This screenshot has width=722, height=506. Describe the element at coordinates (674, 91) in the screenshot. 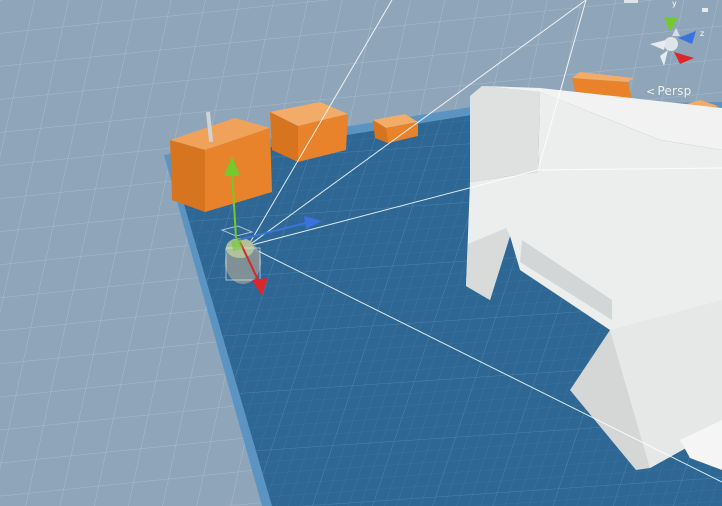

I see `projection-label: Persp` at that location.